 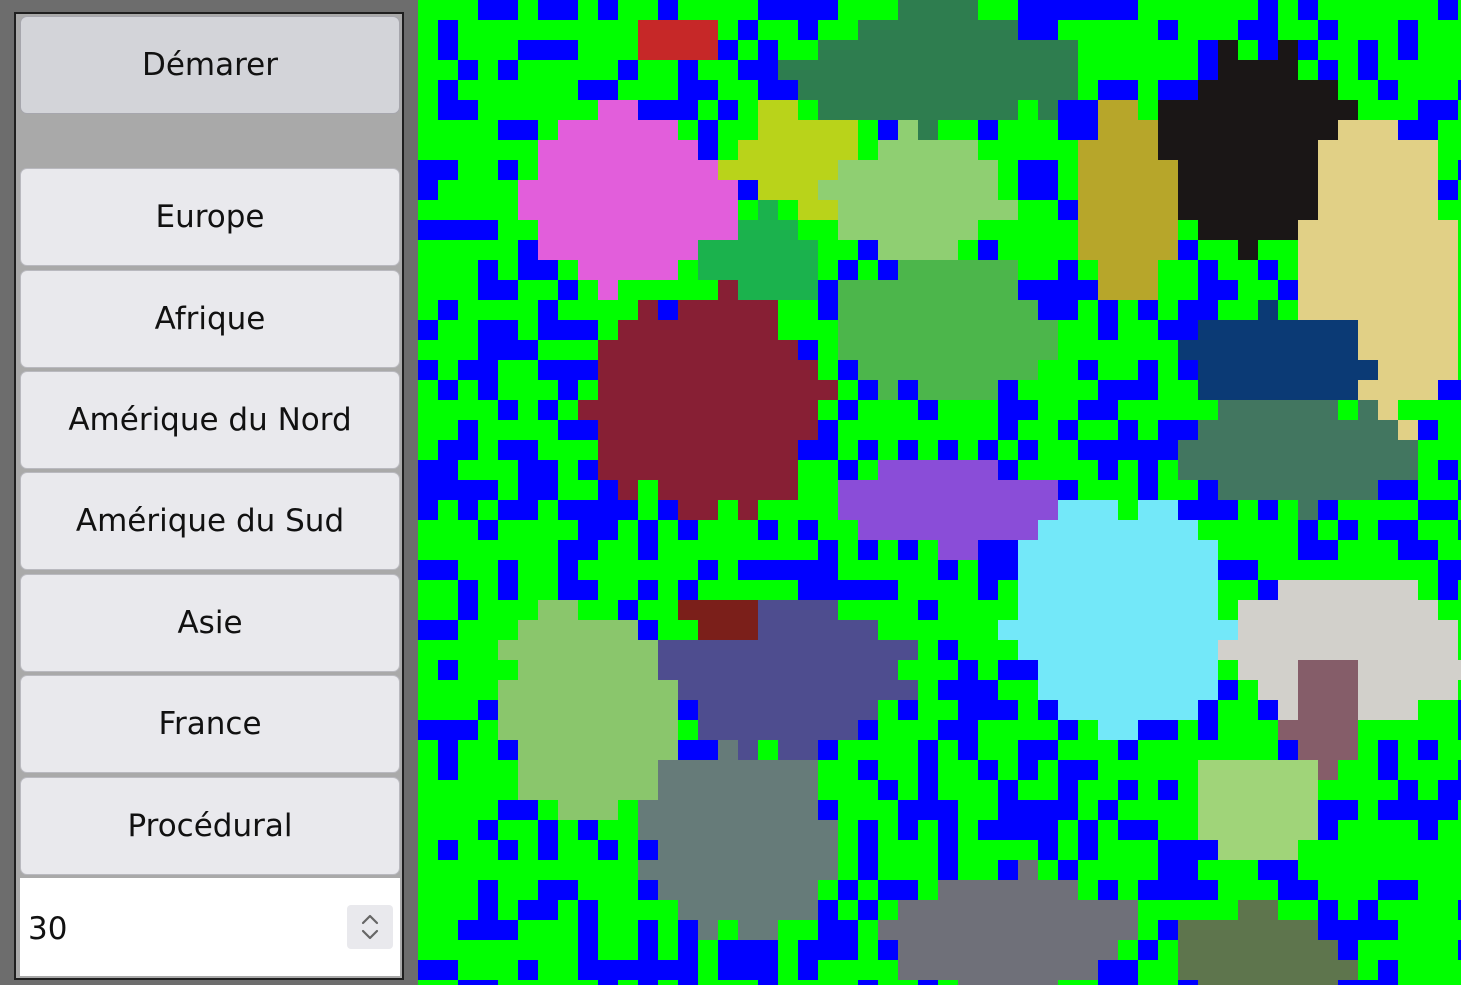 What do you see at coordinates (47, 929) in the screenshot?
I see `seed-value: 30` at bounding box center [47, 929].